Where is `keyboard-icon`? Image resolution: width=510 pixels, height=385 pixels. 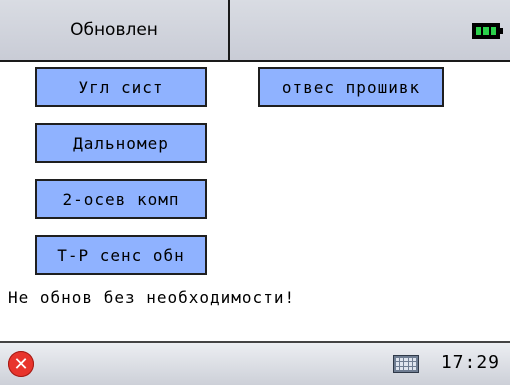
keyboard-icon is located at coordinates (406, 364).